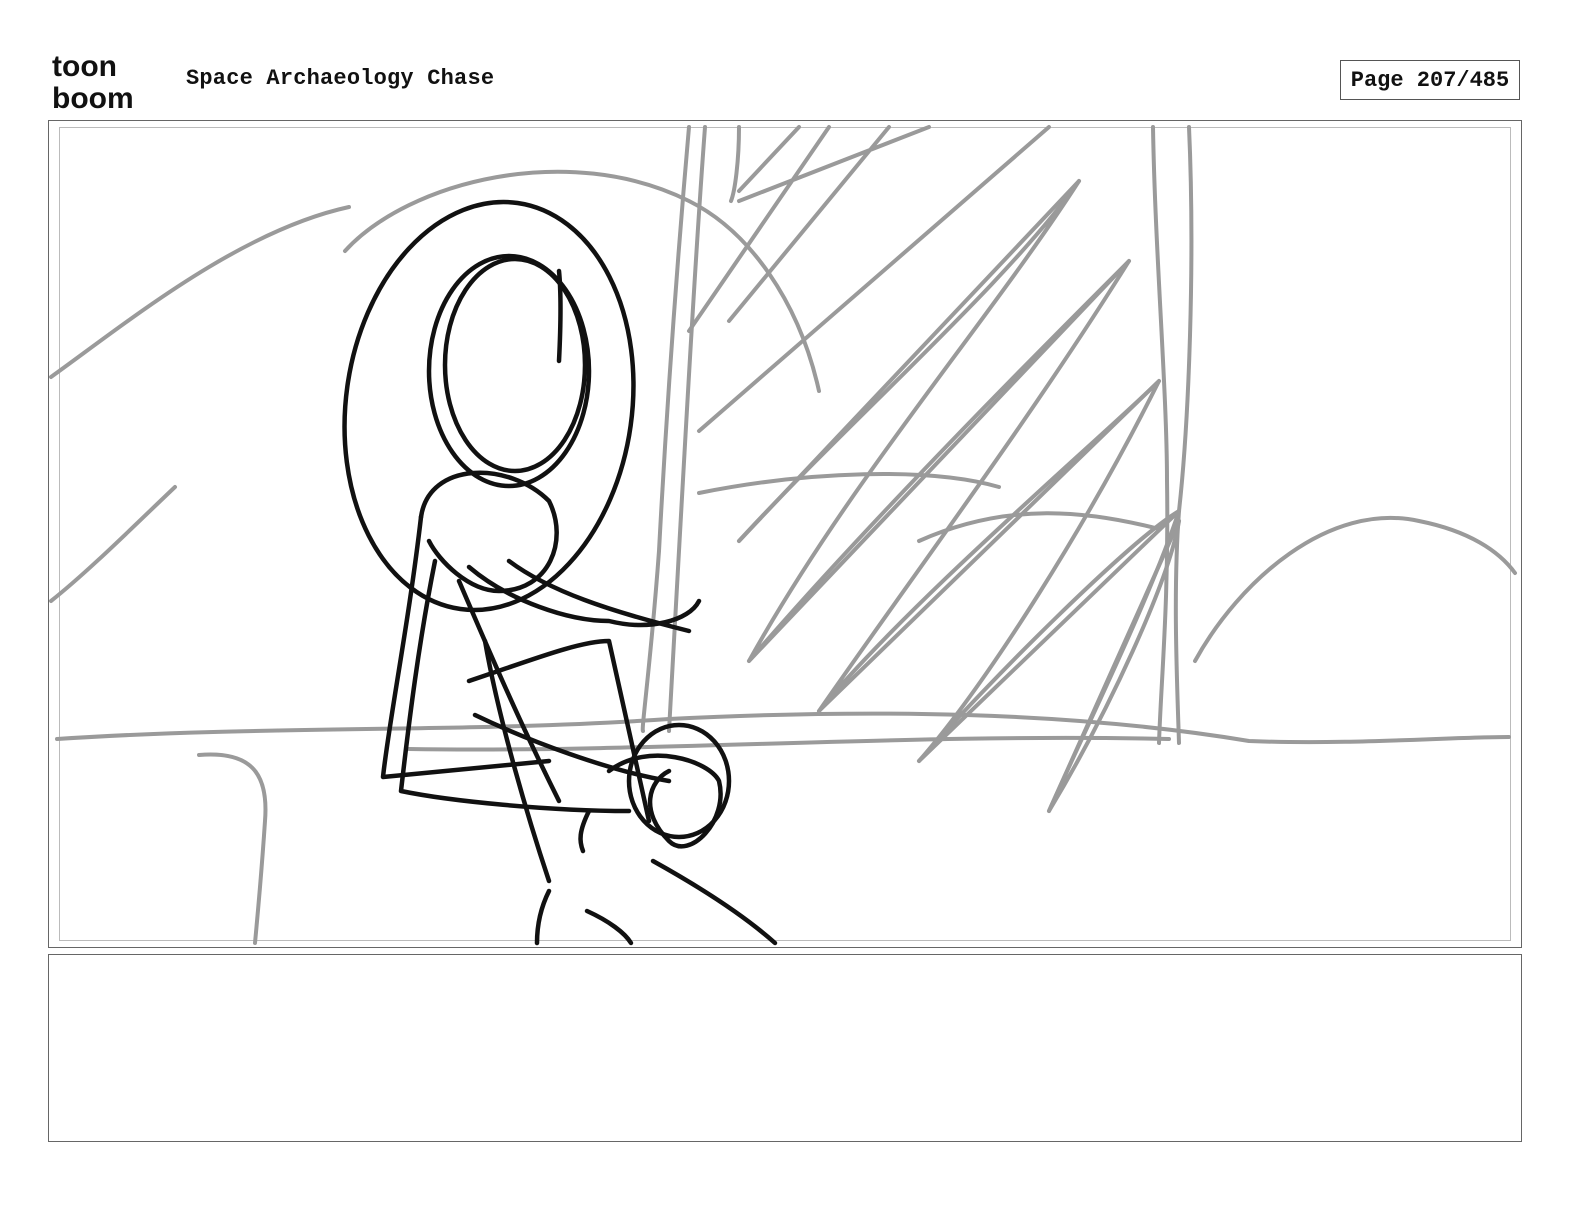 This screenshot has height=1224, width=1584. I want to click on project-title: Space Archaeology Chase, so click(340, 78).